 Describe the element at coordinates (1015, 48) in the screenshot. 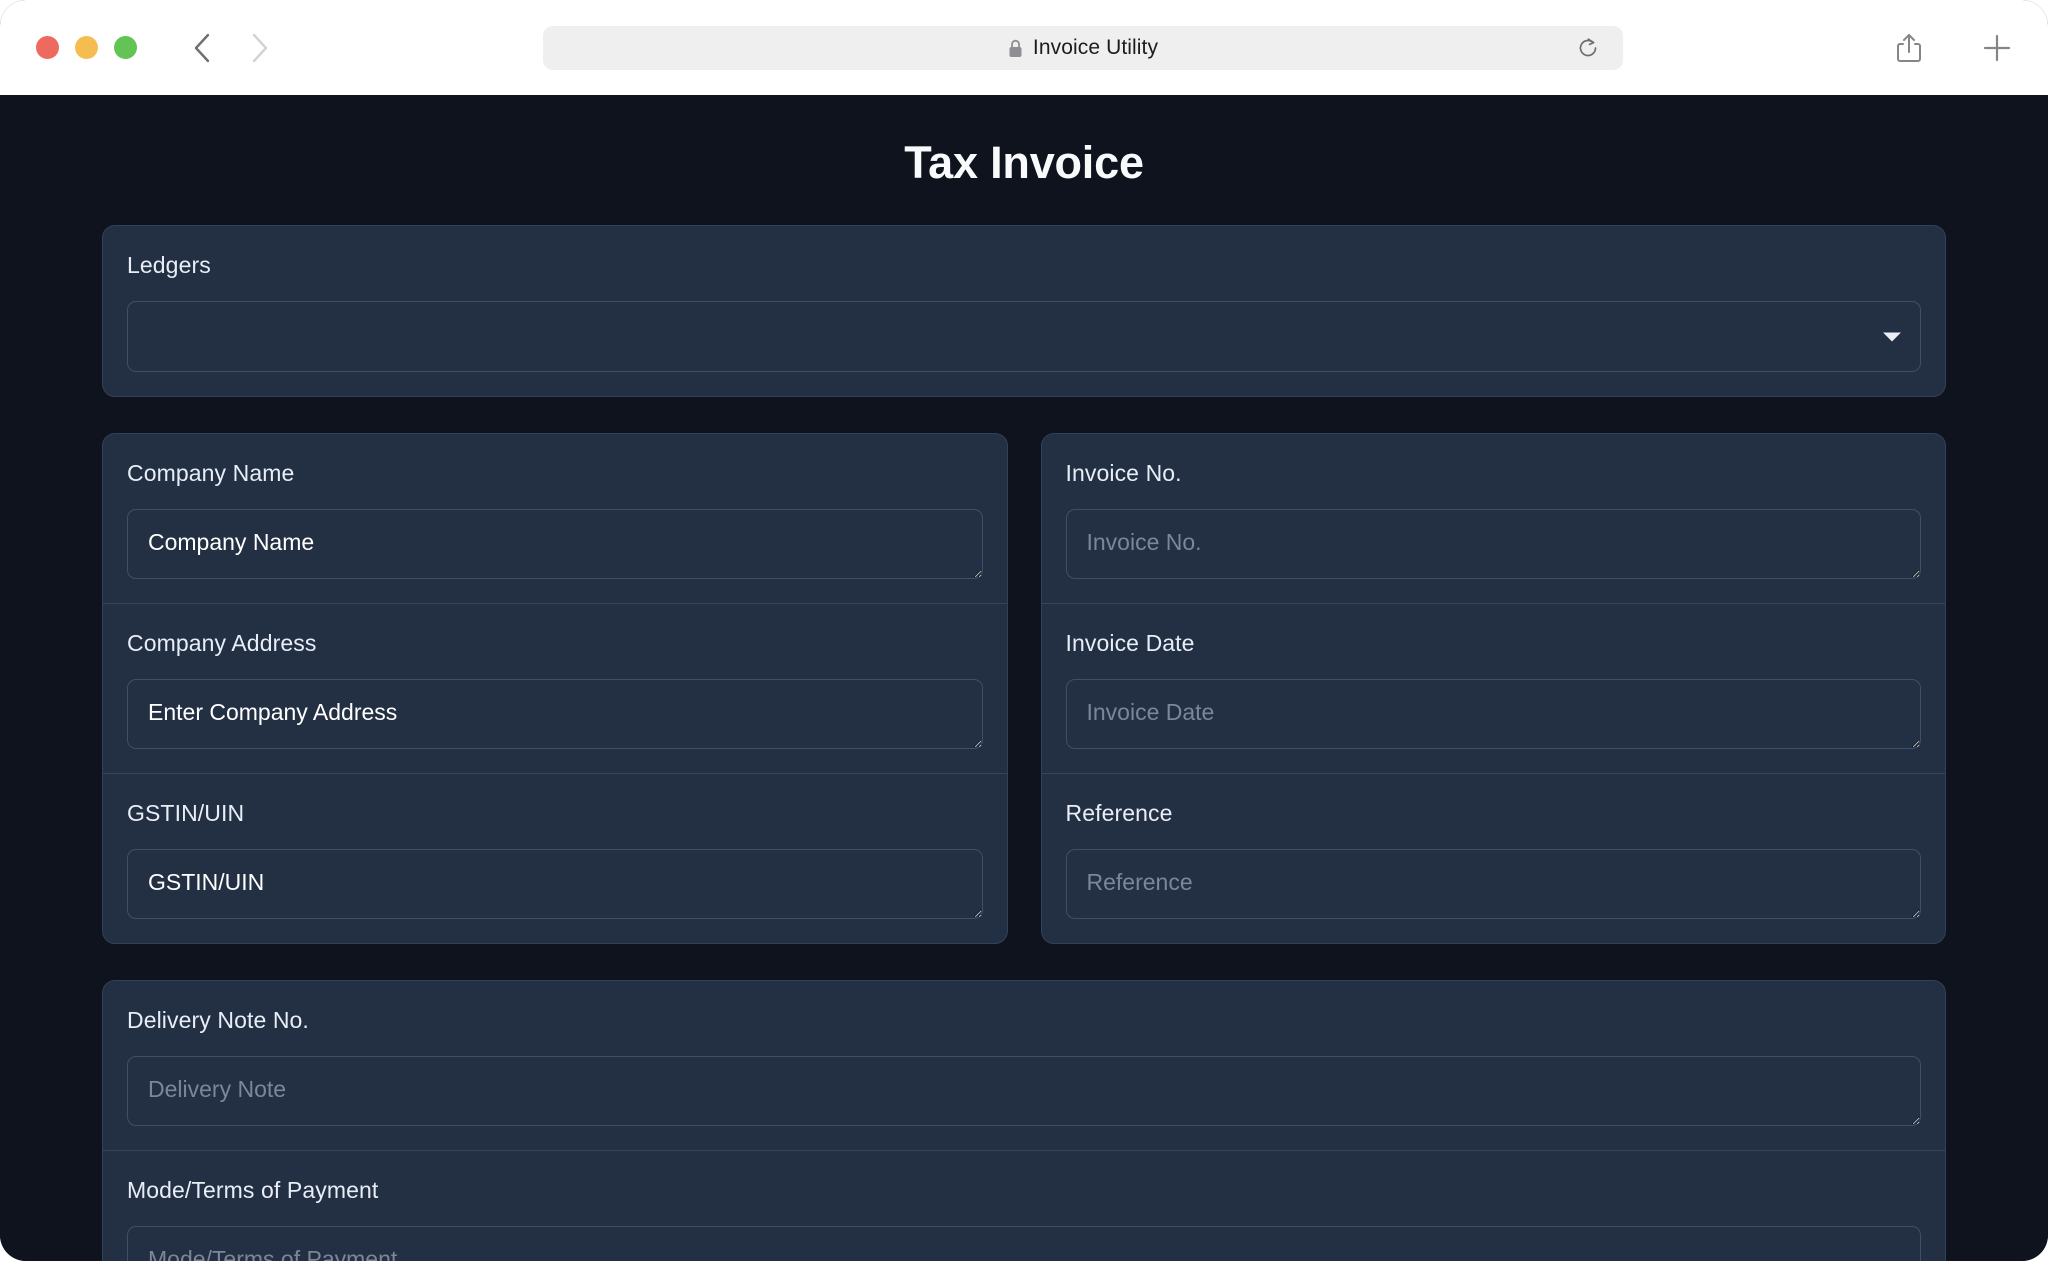

I see `lock-icon` at that location.